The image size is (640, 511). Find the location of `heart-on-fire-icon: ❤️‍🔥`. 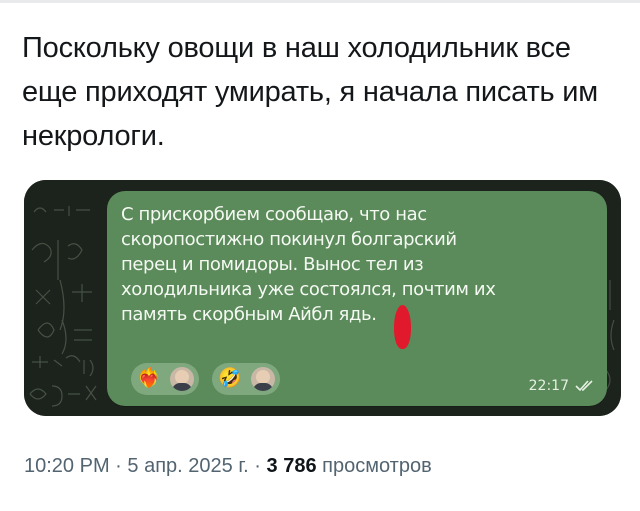

heart-on-fire-icon: ❤️‍🔥 is located at coordinates (149, 378).